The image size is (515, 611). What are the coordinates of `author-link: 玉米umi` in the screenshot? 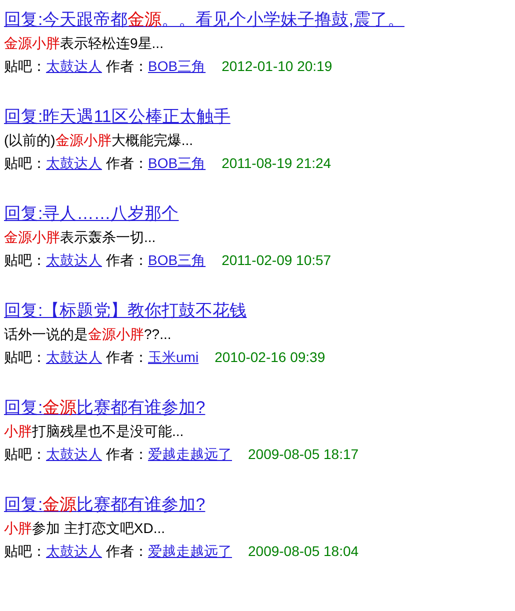 It's located at (173, 357).